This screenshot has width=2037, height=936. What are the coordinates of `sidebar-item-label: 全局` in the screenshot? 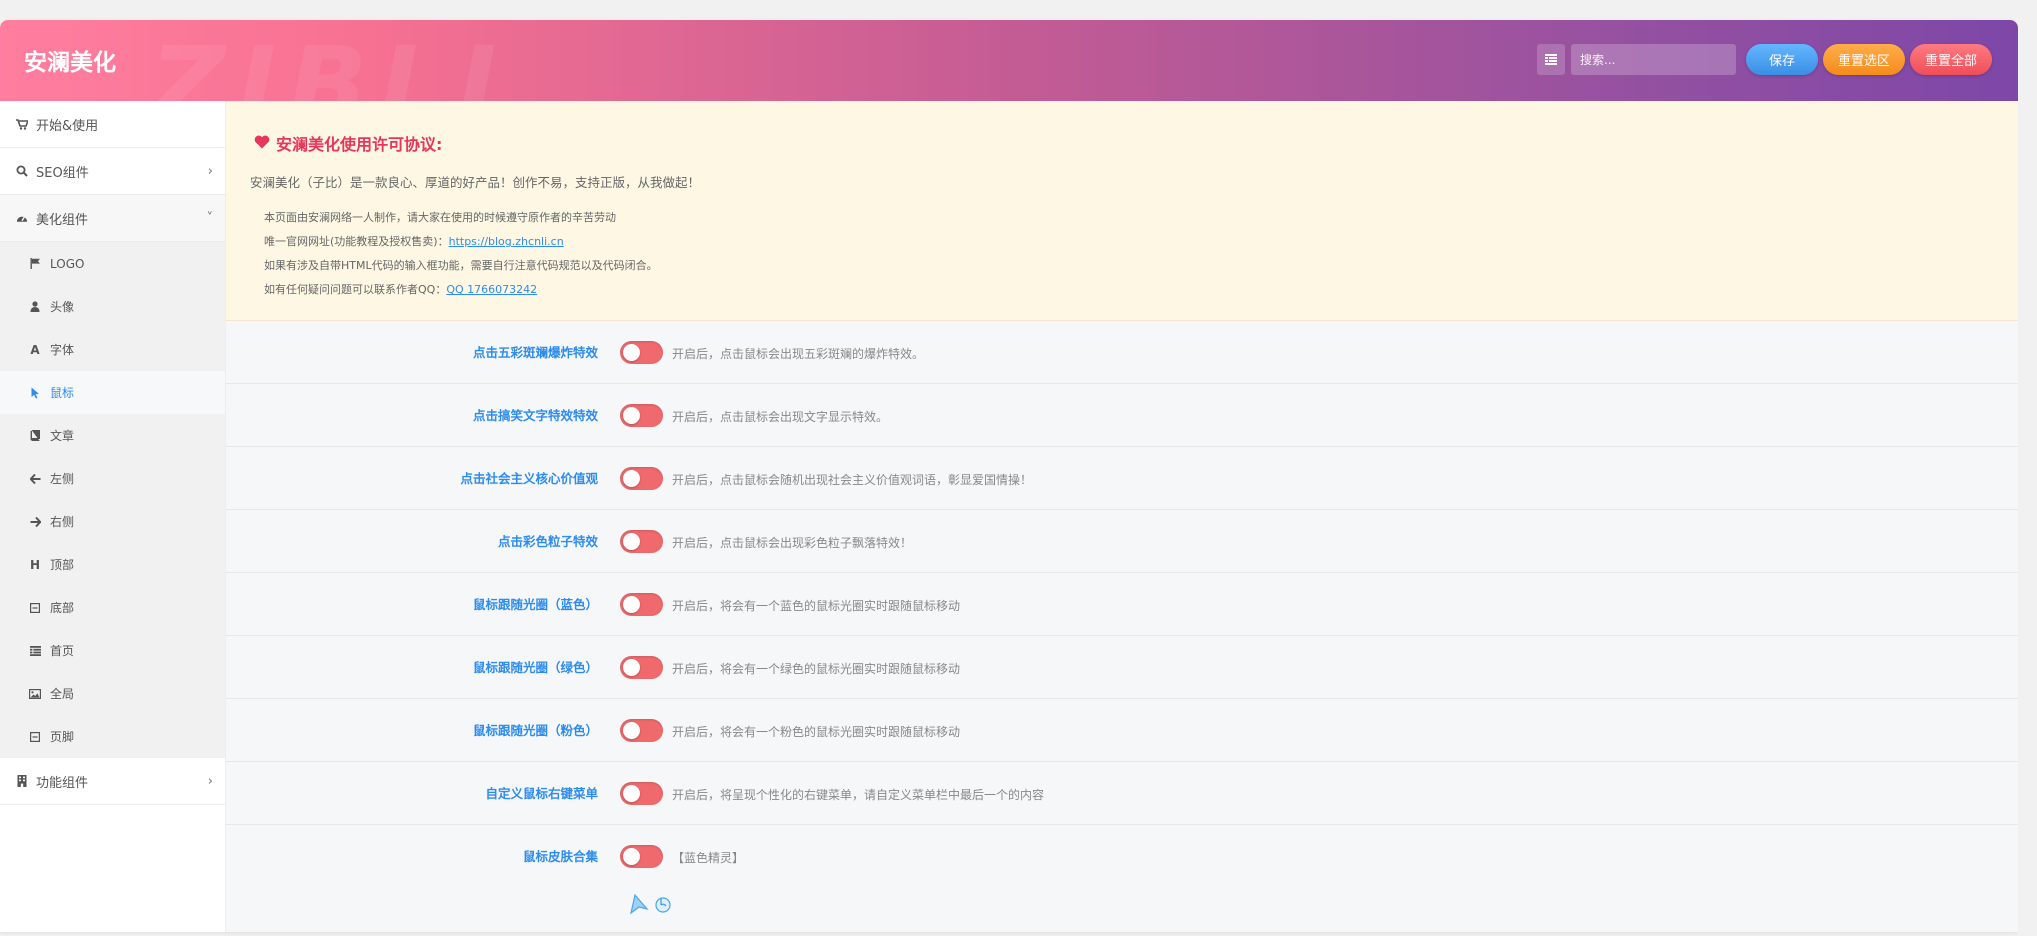 It's located at (62, 694).